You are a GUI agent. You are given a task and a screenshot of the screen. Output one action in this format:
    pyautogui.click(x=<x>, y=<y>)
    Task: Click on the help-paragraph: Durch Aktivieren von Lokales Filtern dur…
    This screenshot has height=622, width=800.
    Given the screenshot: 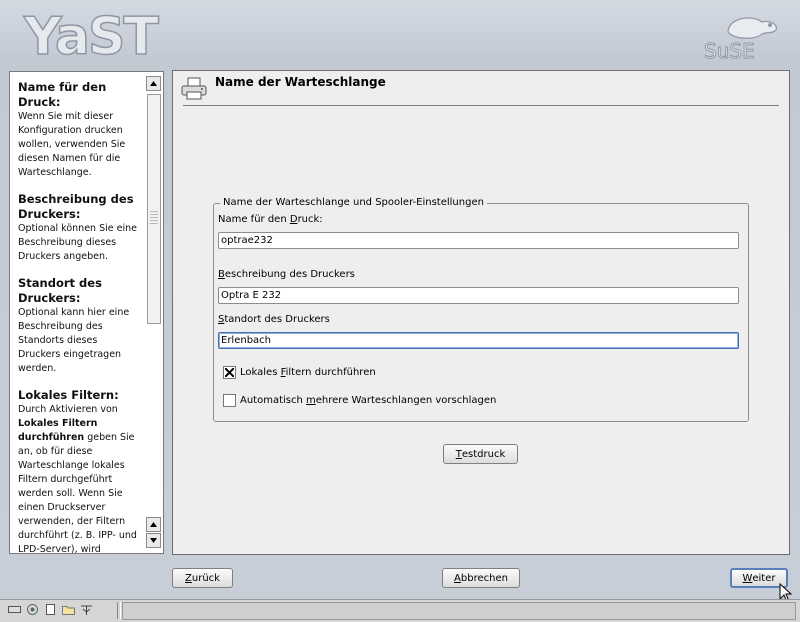 What is the action you would take?
    pyautogui.click(x=77, y=479)
    